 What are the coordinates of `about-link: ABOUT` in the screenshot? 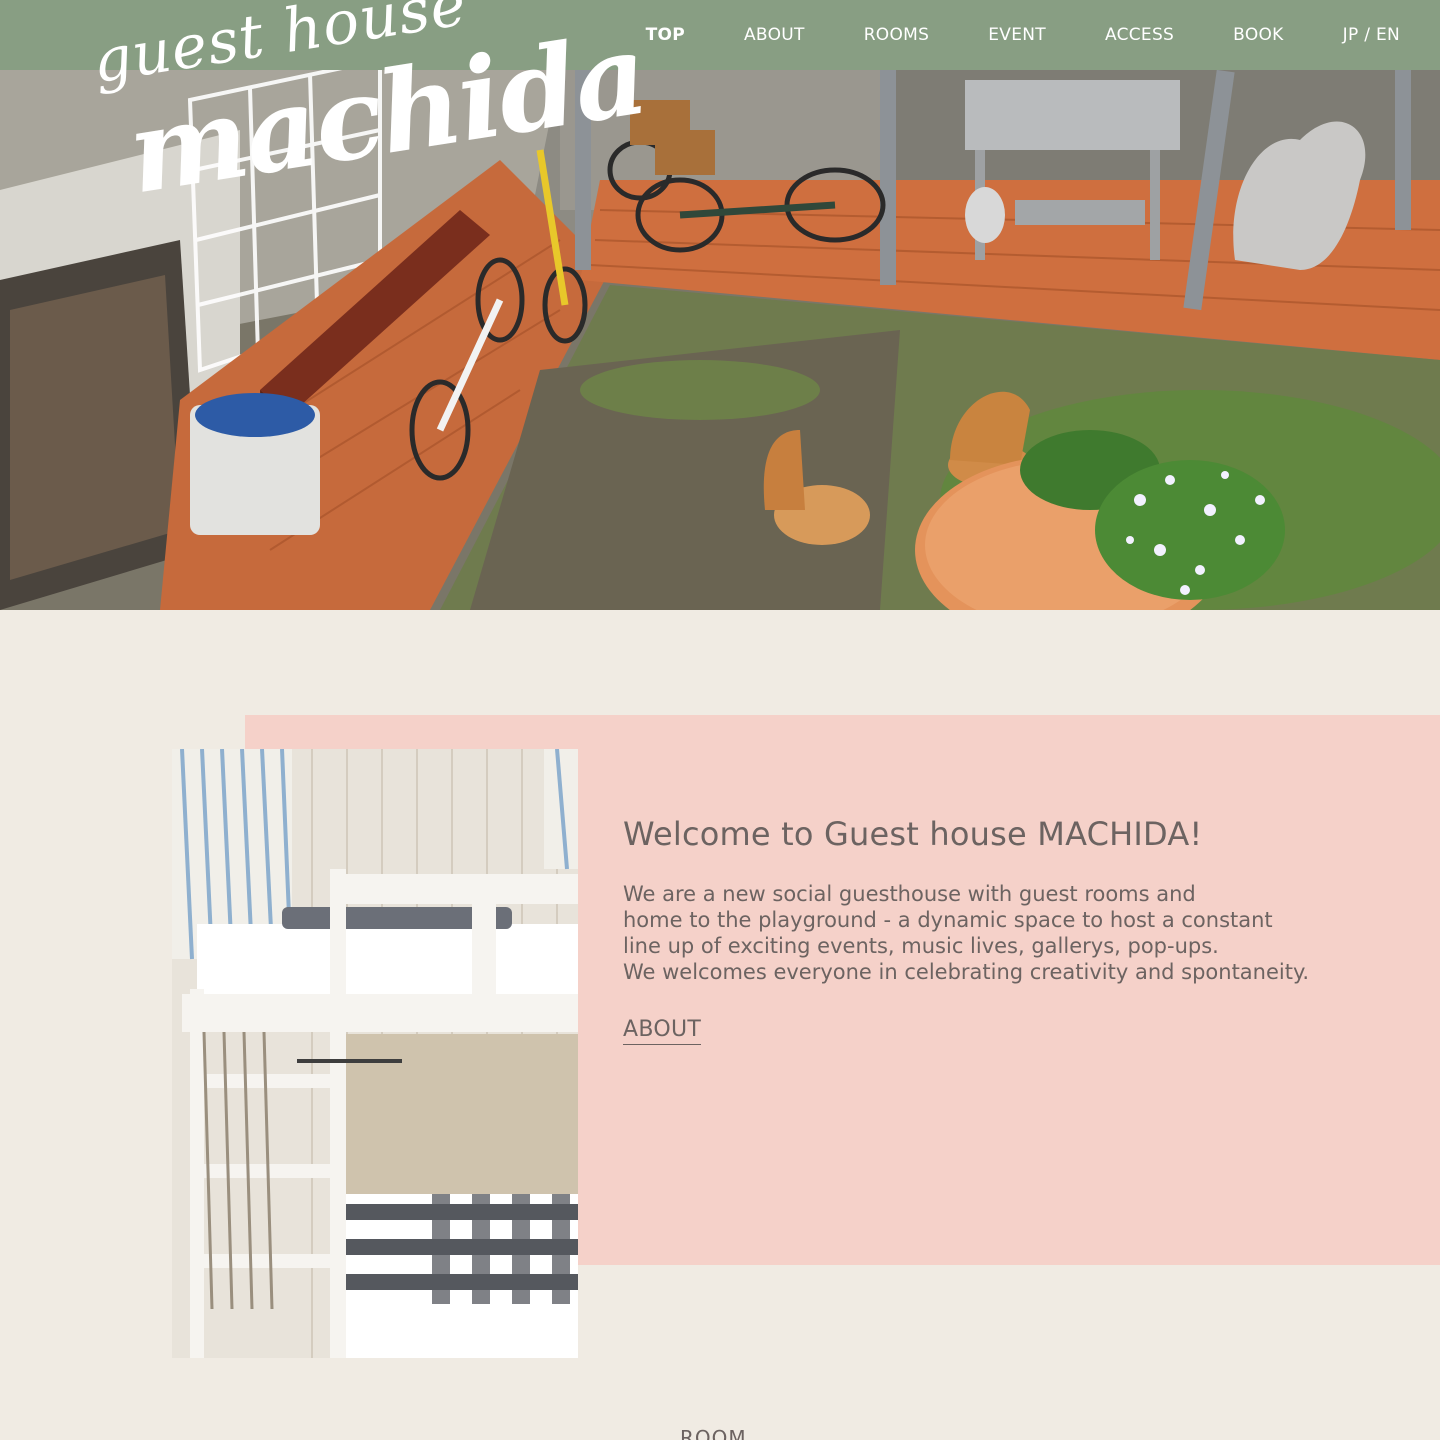 It's located at (662, 1031).